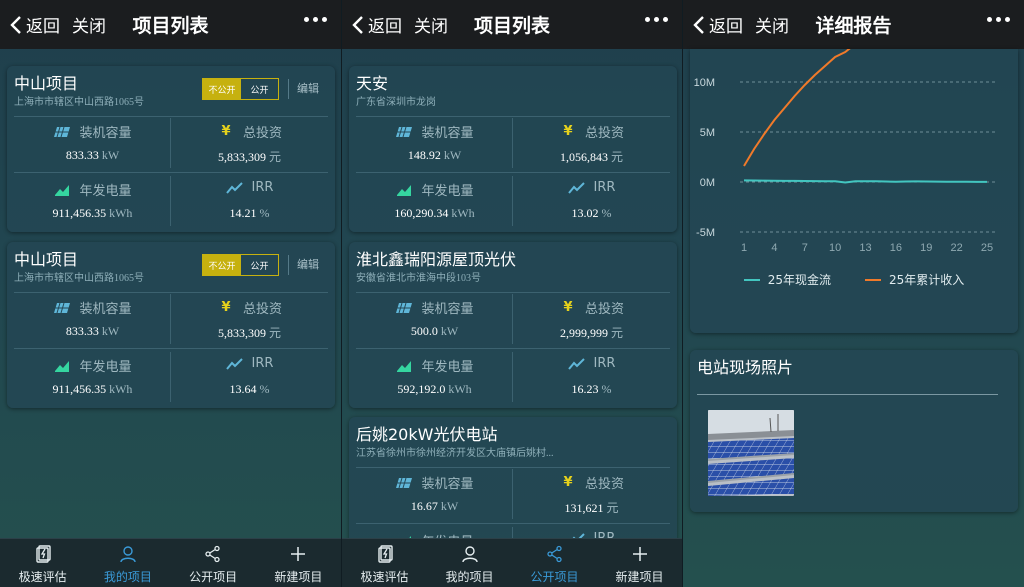 This screenshot has height=587, width=1024. What do you see at coordinates (434, 205) in the screenshot?
I see `generation-stat: 年发电量 160,290.34 kWh` at bounding box center [434, 205].